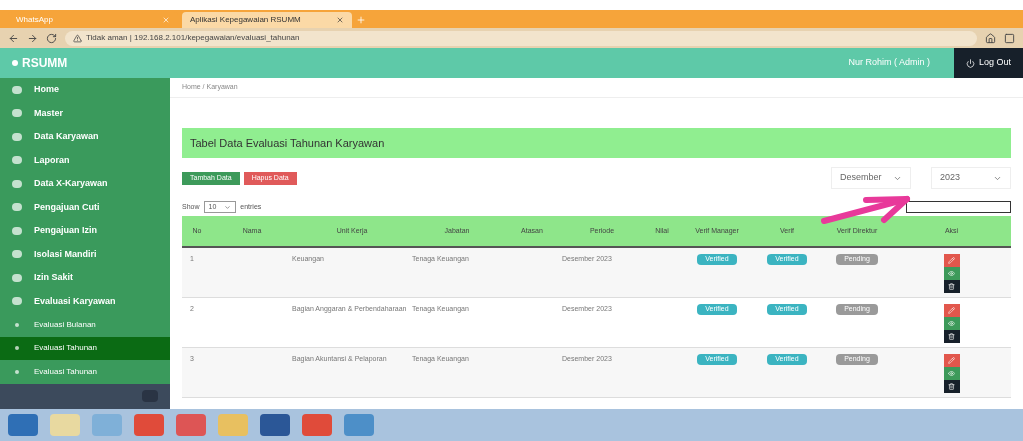 The height and width of the screenshot is (441, 1023). What do you see at coordinates (193, 38) in the screenshot?
I see `url-text: Tidak aman | 192.168.2.101/kepegawaian/evaluasi_tahunan` at bounding box center [193, 38].